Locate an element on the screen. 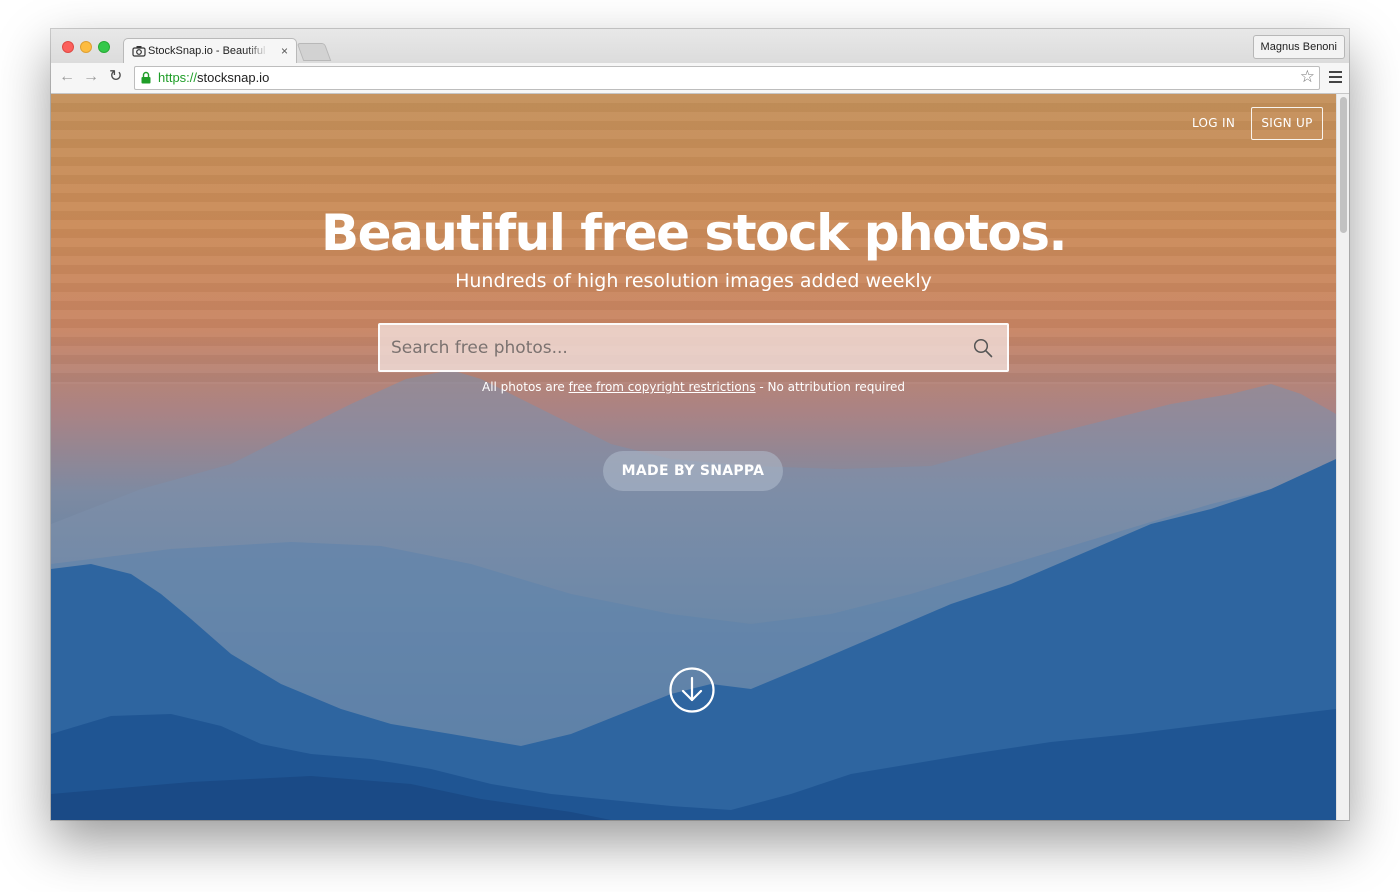 The width and height of the screenshot is (1400, 892). browser-toolbar: ← → ↻ https://stocksnap.io ☆ is located at coordinates (700, 78).